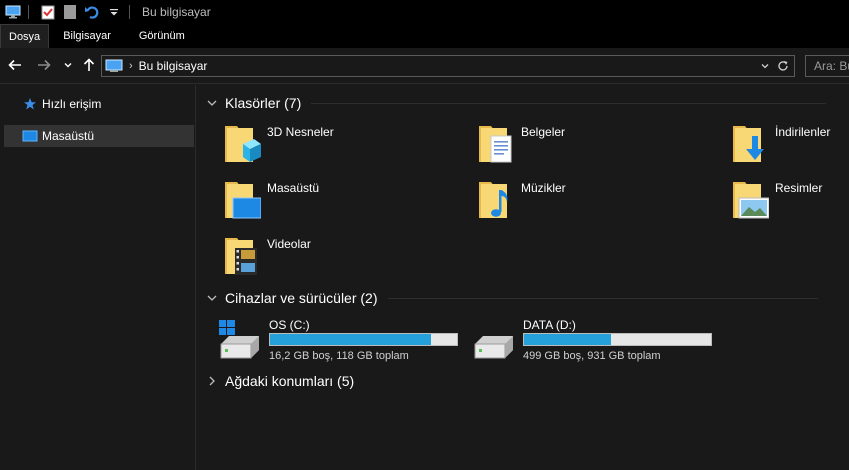  Describe the element at coordinates (114, 12) in the screenshot. I see `customize-toolbar-icon` at that location.